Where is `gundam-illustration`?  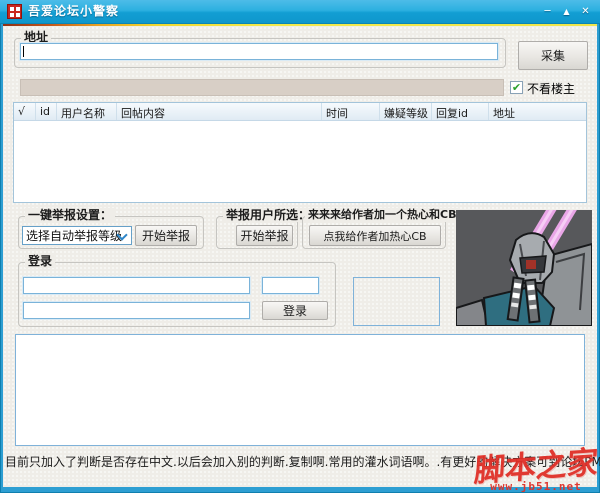
gundam-illustration is located at coordinates (524, 268).